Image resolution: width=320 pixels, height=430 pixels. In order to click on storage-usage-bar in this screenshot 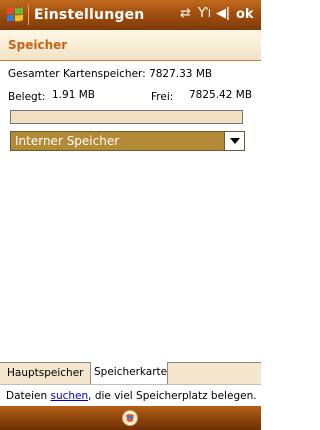, I will do `click(126, 117)`.